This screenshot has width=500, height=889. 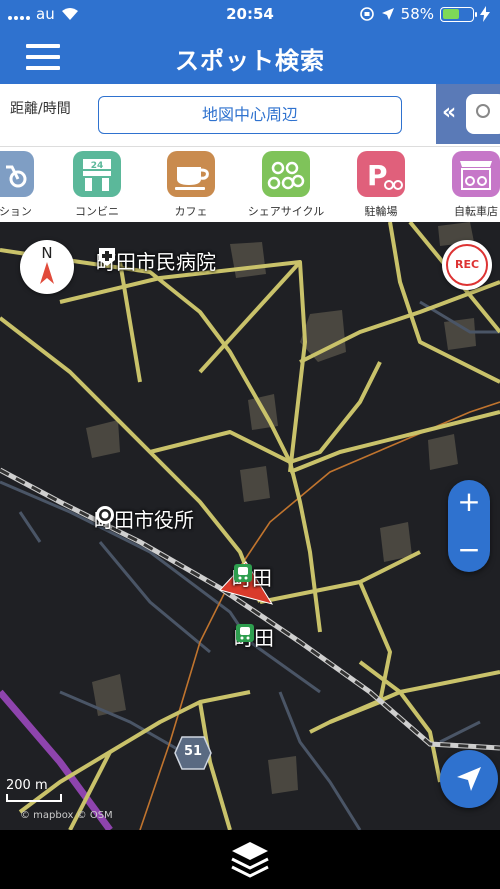 I want to click on city-hall-icon, so click(x=105, y=515).